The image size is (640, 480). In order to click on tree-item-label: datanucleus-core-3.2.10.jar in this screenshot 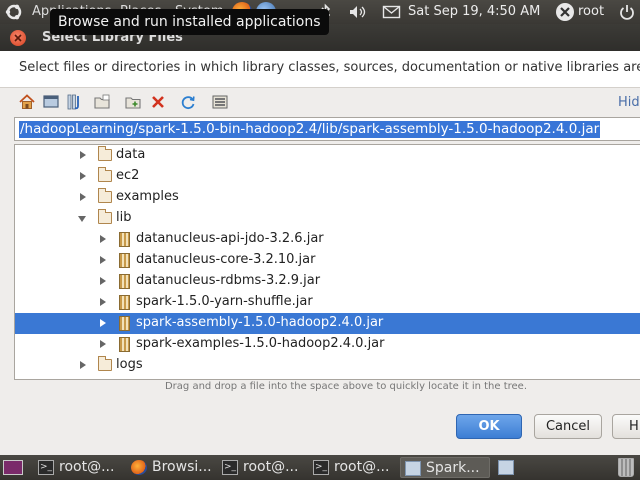, I will do `click(226, 259)`.